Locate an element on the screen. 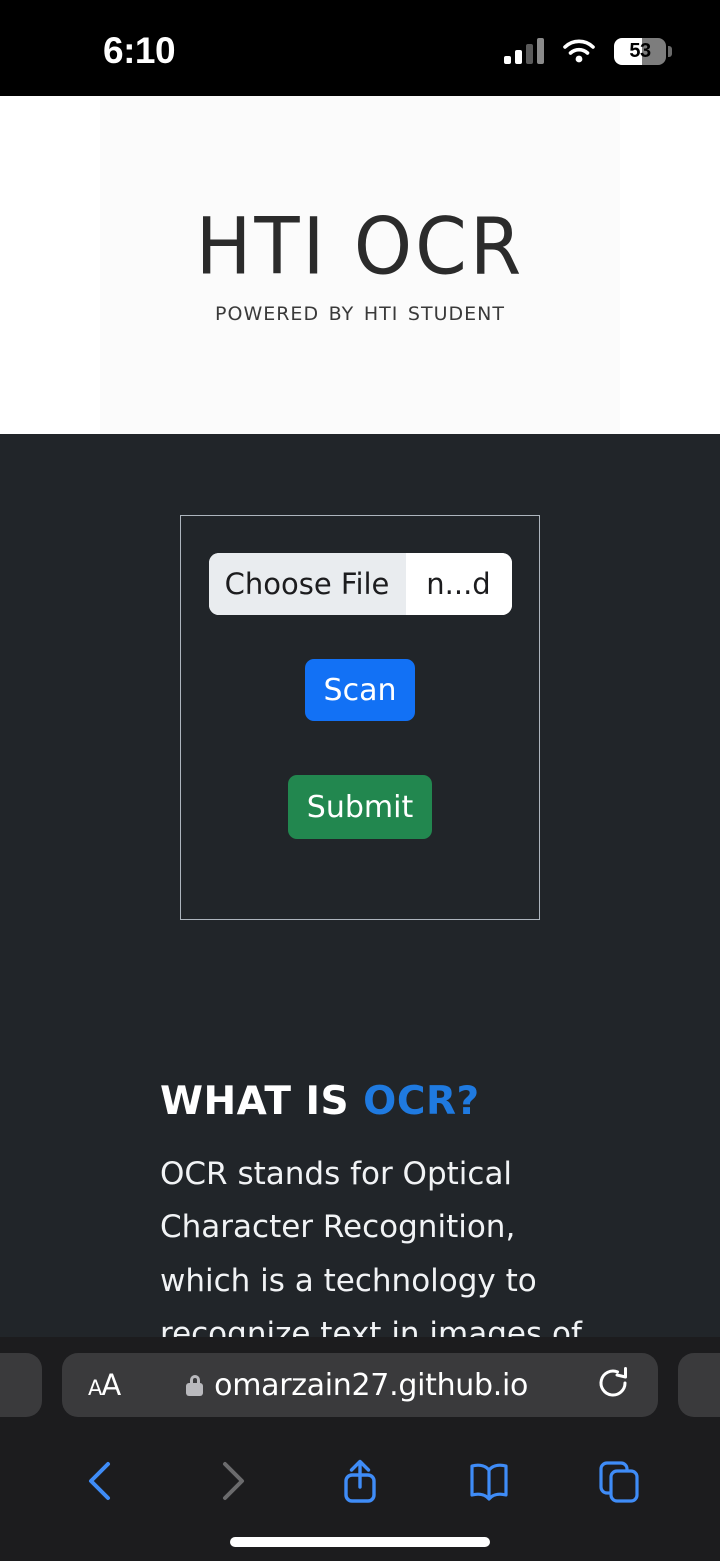  book-icon is located at coordinates (489, 1481).